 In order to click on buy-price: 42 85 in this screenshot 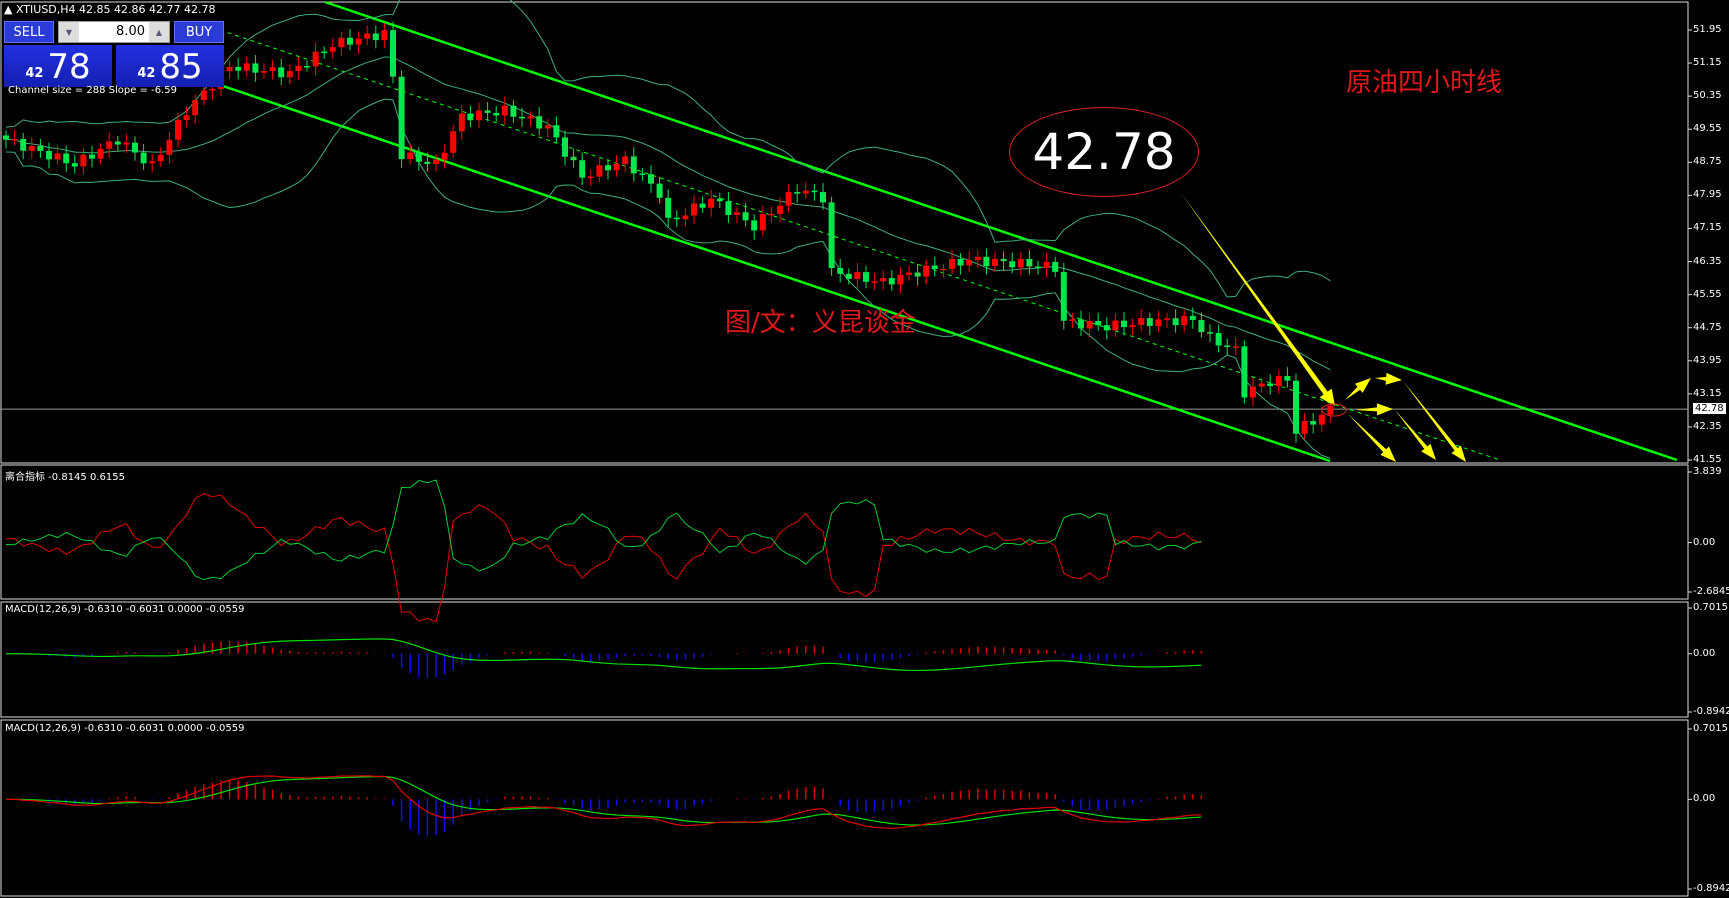, I will do `click(170, 66)`.